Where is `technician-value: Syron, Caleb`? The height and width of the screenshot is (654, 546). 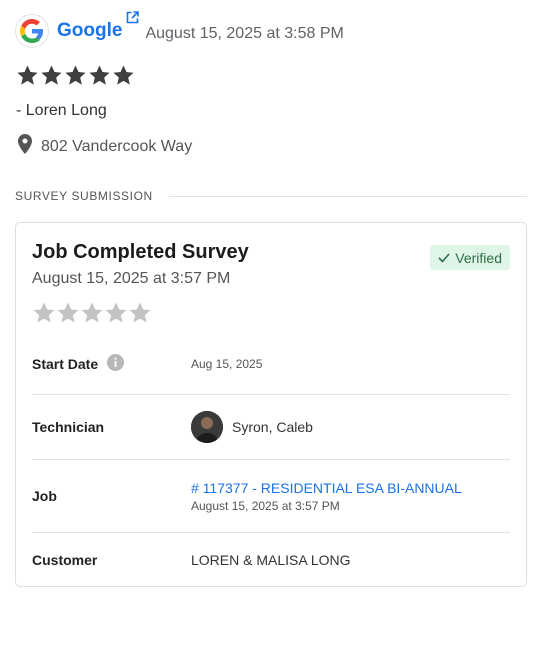
technician-value: Syron, Caleb is located at coordinates (252, 427).